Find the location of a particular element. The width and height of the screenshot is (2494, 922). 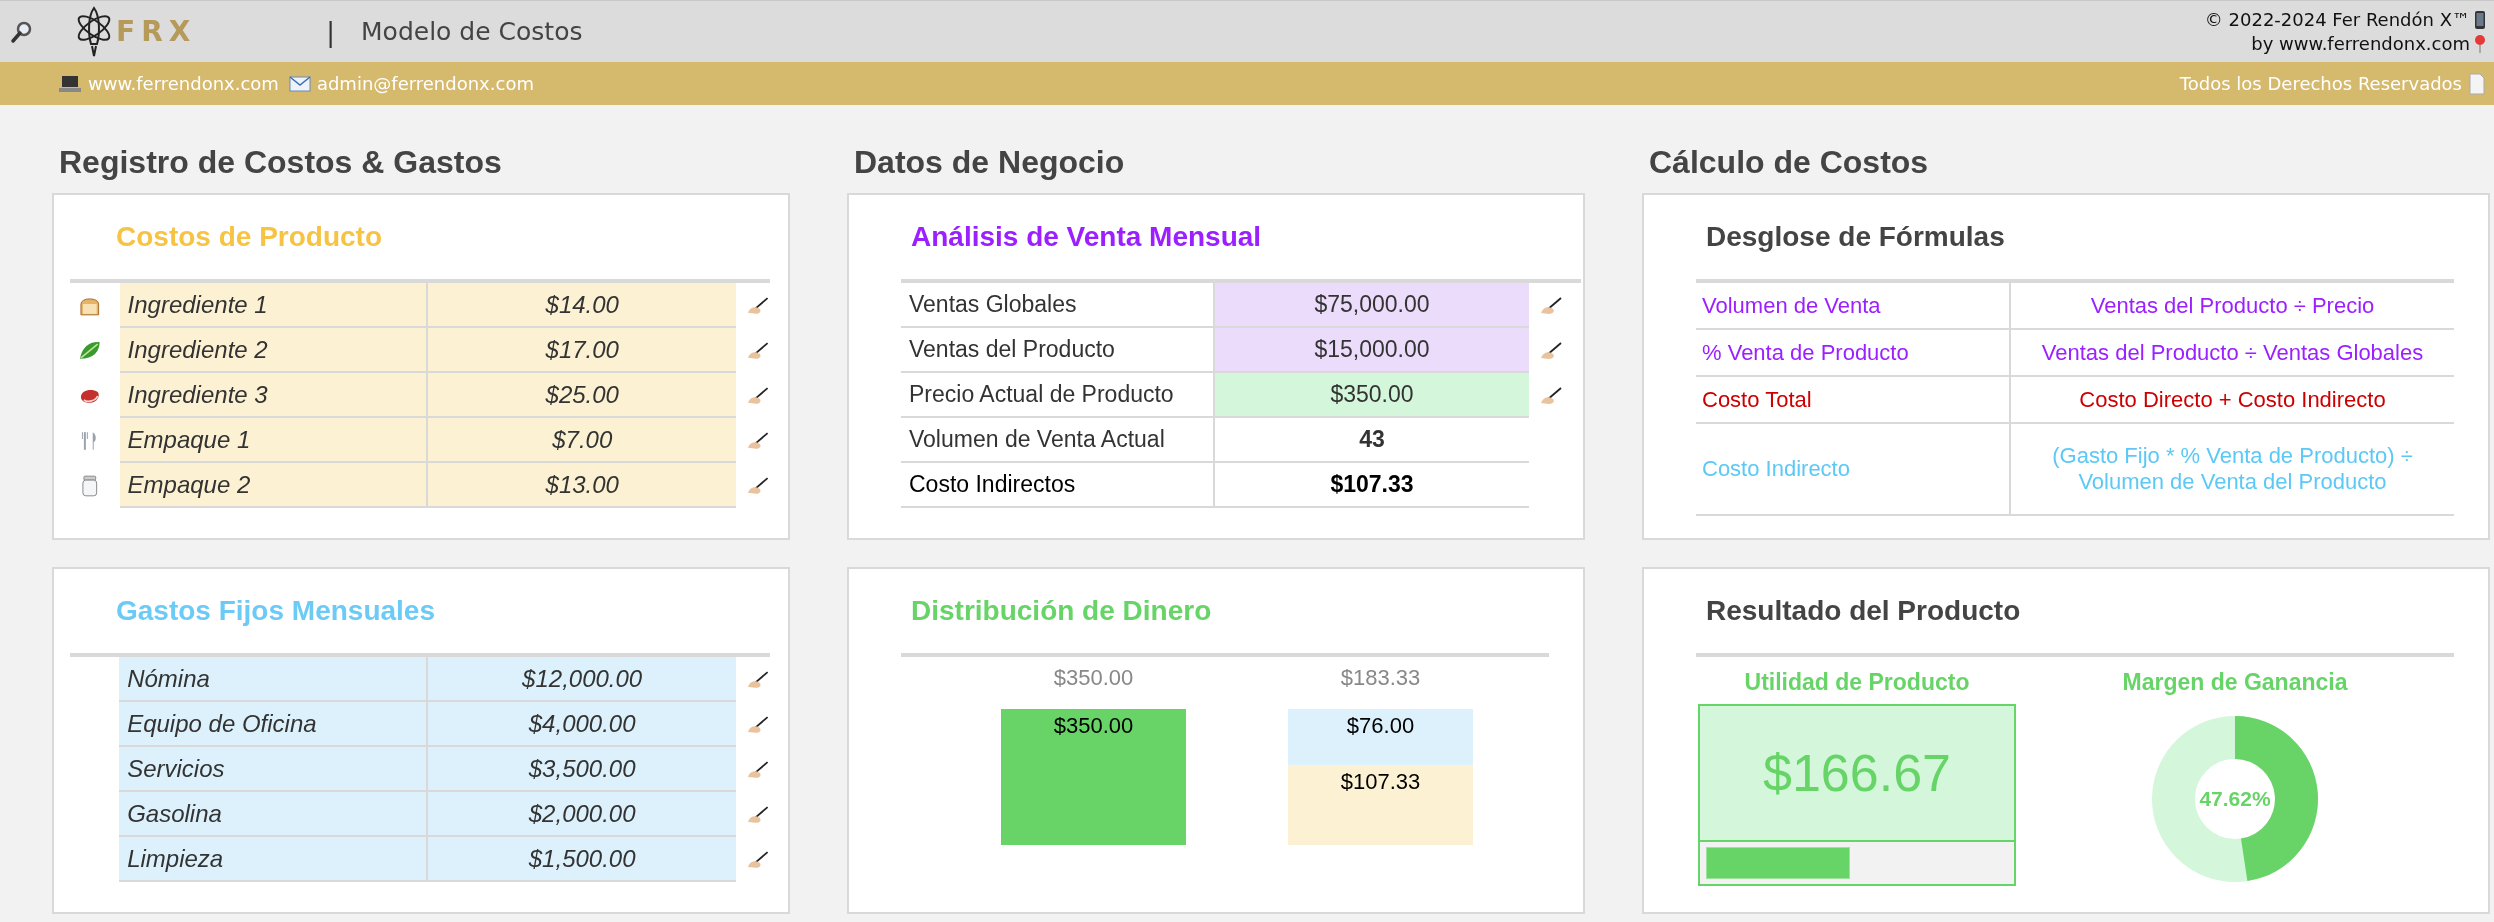

table-cell: Equipo de Oficina is located at coordinates (273, 724).